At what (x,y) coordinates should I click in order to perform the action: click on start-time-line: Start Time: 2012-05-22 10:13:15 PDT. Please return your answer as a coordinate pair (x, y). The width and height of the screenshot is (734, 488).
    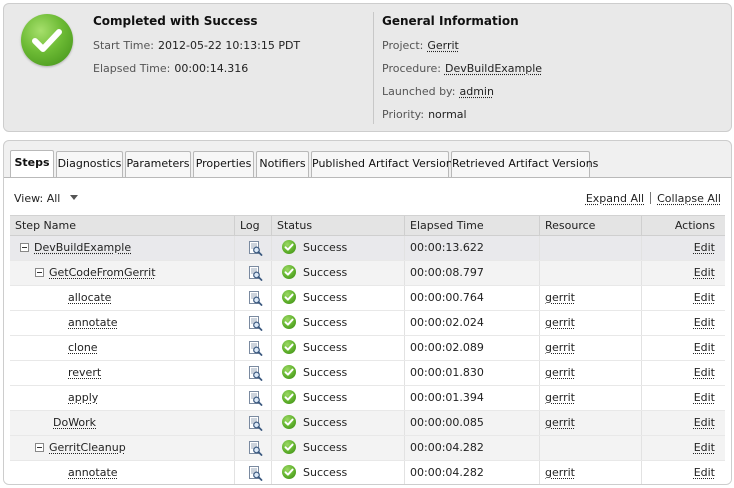
    Looking at the image, I should click on (196, 45).